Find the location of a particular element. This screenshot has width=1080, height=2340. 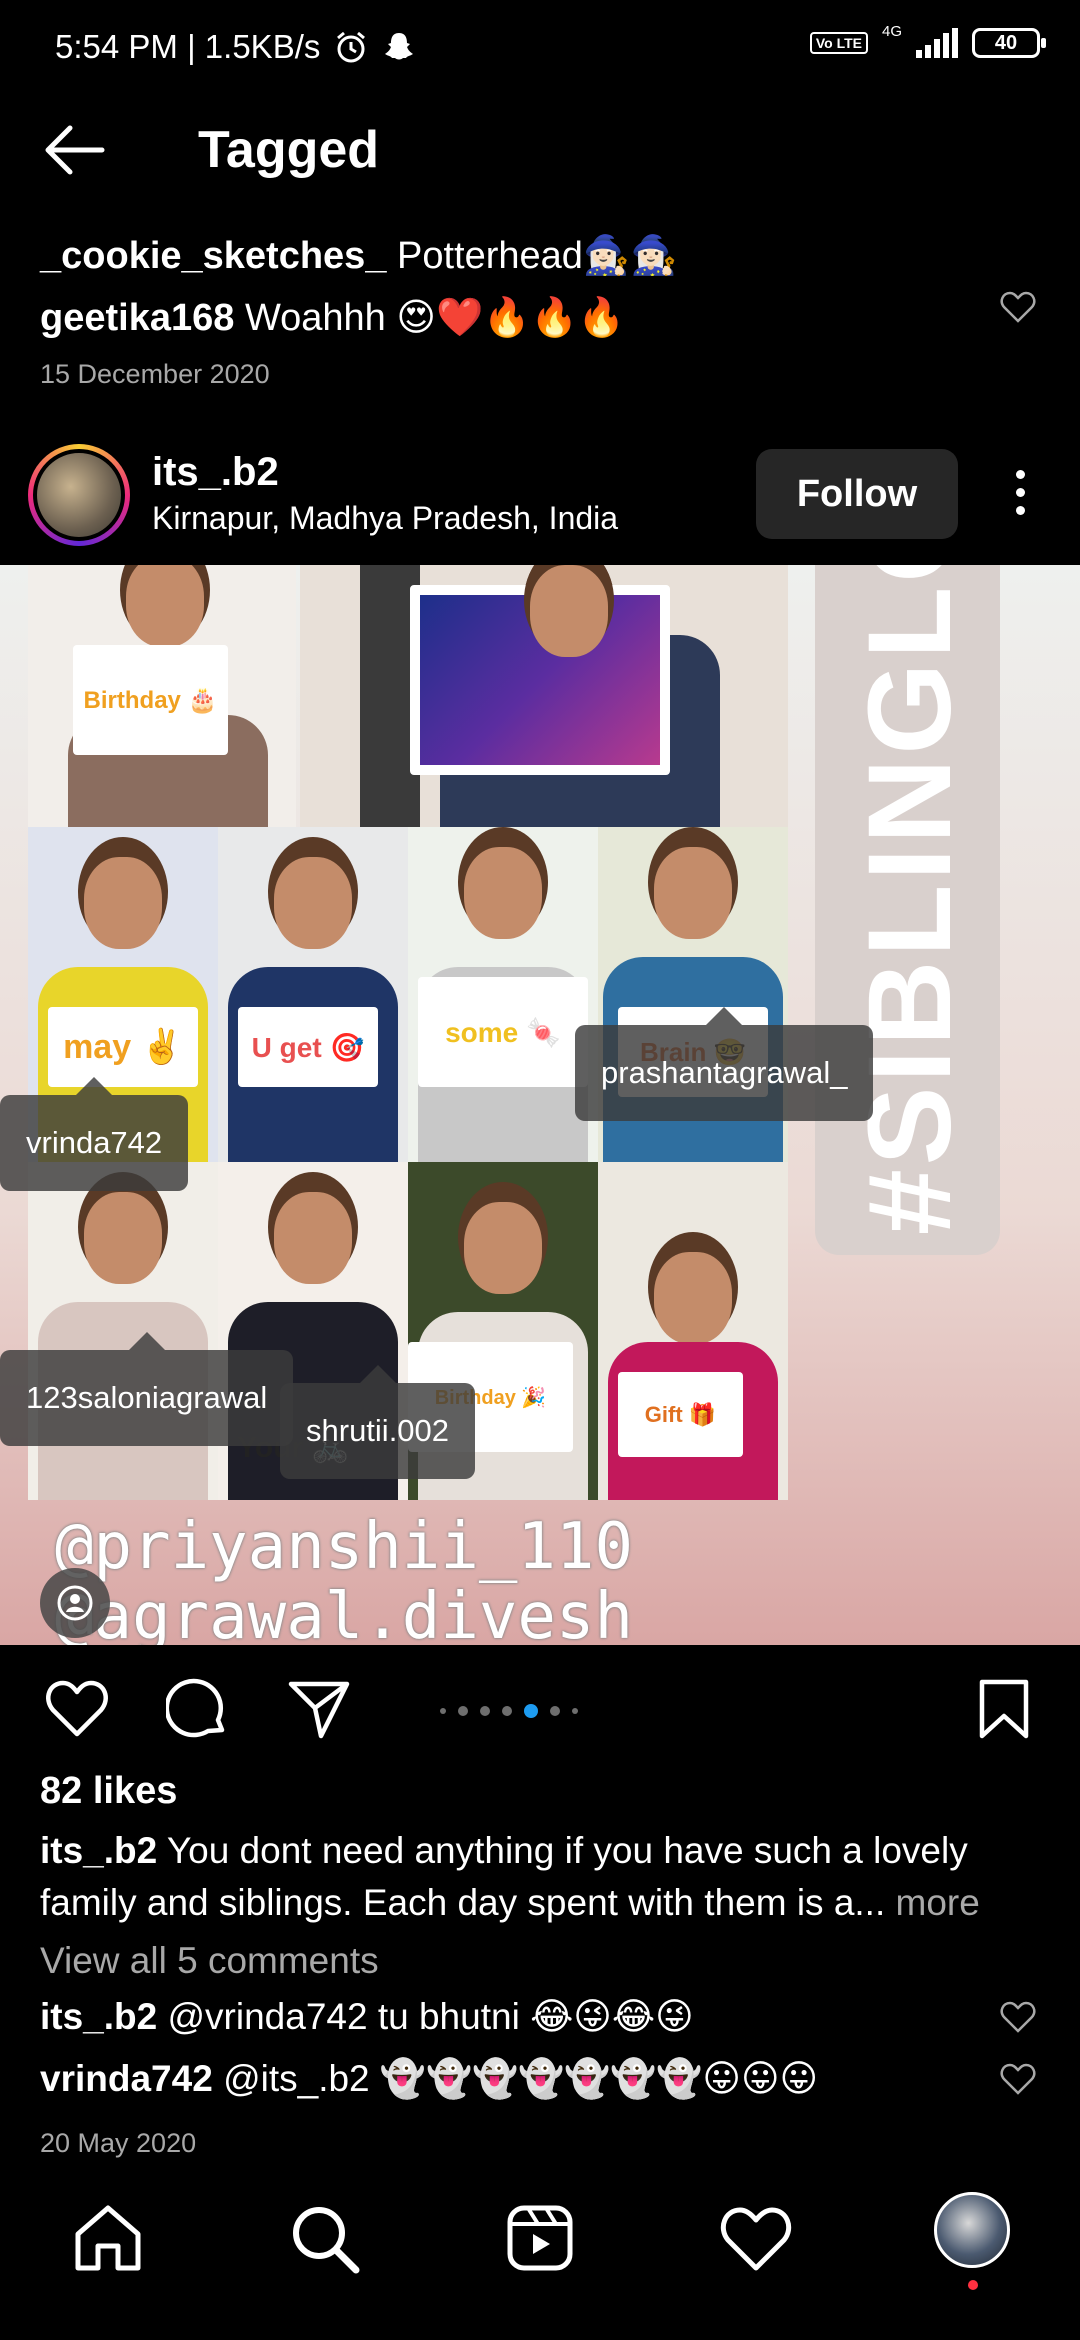

image-overlay-text: @agrawal.divesh is located at coordinates (344, 1612).